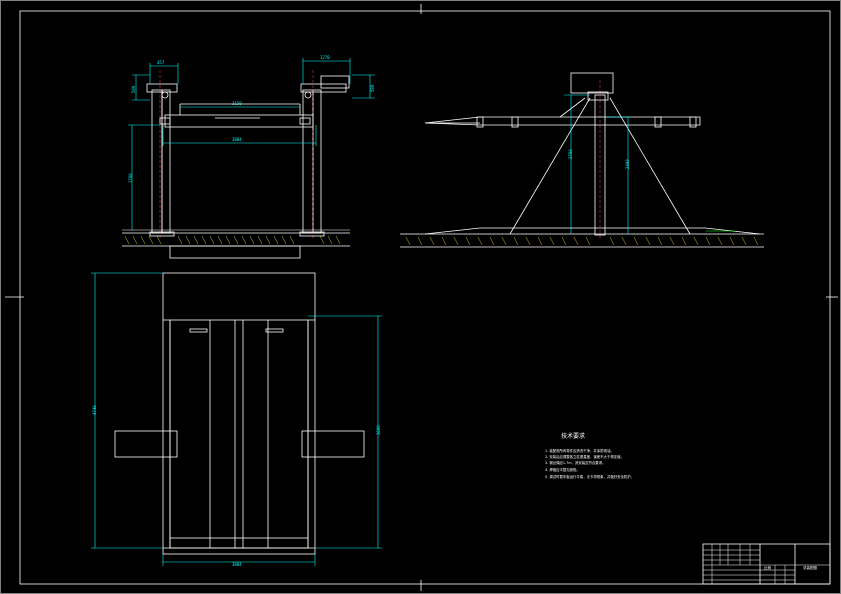 This screenshot has width=841, height=594. I want to click on title-block: 总装配图 比例, so click(766, 564).